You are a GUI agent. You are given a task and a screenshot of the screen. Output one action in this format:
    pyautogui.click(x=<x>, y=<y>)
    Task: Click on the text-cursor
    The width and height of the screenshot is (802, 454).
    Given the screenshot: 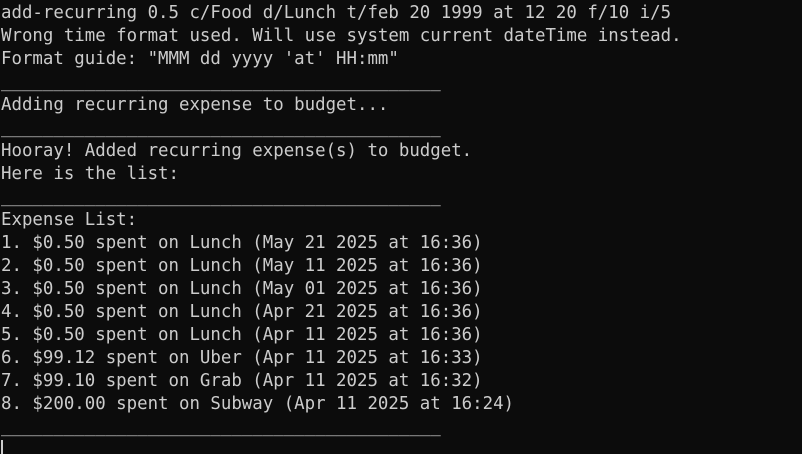 What is the action you would take?
    pyautogui.click(x=2, y=447)
    